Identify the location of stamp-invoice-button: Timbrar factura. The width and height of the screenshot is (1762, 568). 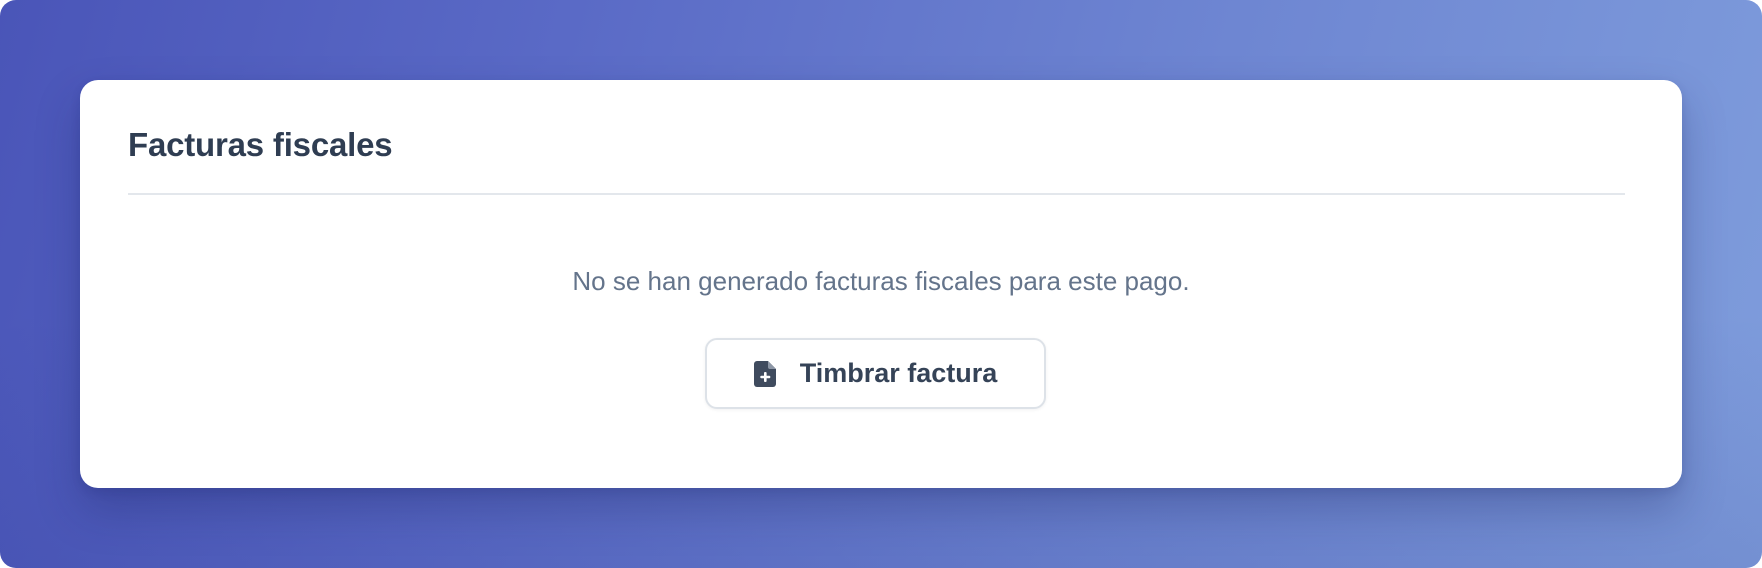
(875, 373).